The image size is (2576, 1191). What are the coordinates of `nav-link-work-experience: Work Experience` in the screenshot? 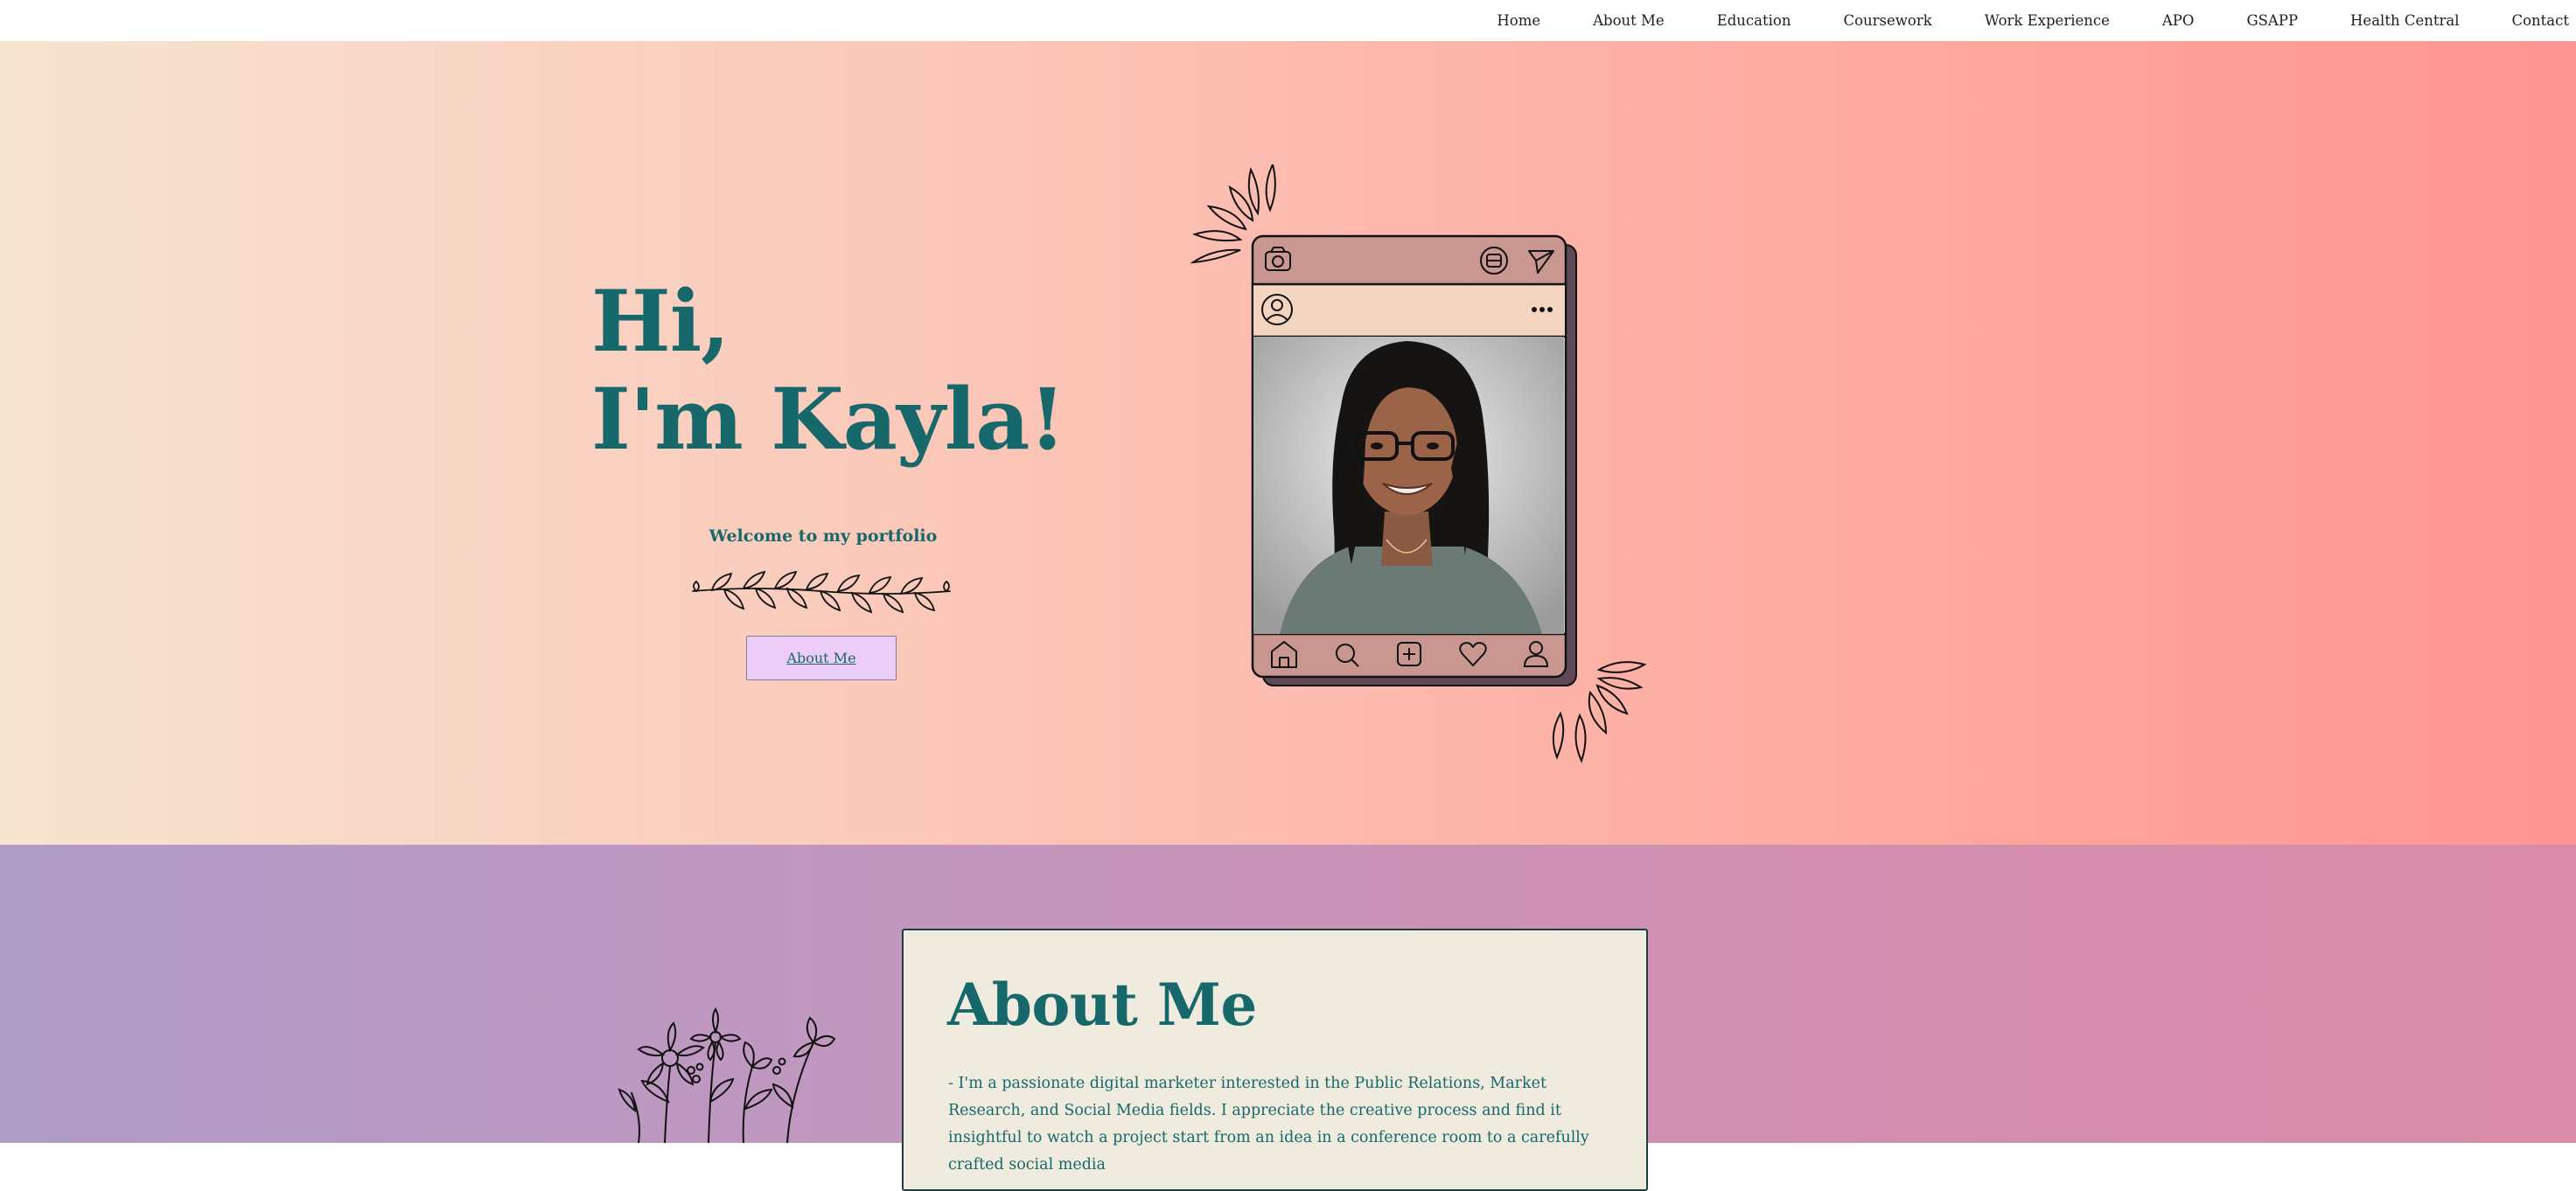 It's located at (2048, 20).